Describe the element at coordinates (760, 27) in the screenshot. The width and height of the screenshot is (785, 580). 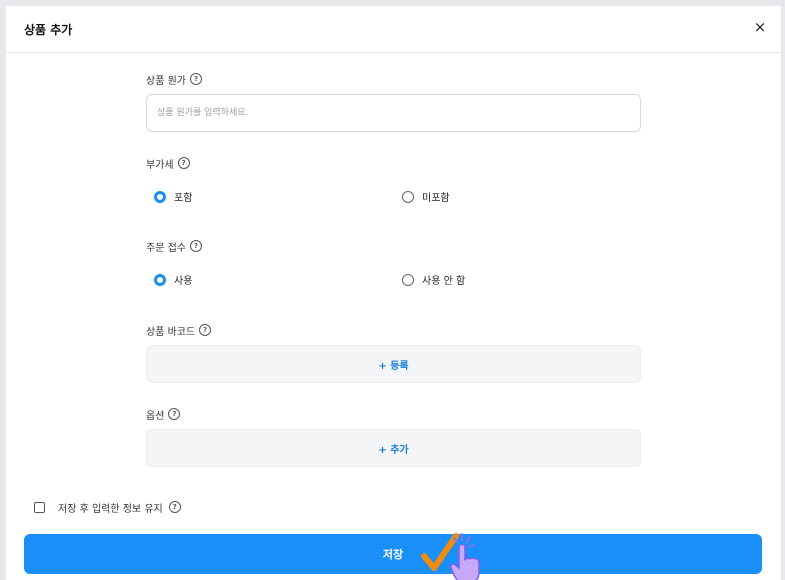
I see `close-button: ×` at that location.